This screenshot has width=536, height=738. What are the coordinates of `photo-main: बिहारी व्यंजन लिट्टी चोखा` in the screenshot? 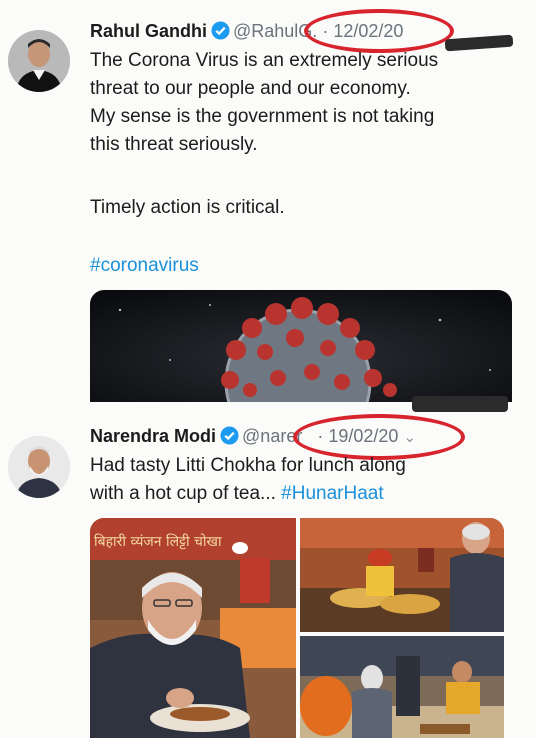 It's located at (193, 628).